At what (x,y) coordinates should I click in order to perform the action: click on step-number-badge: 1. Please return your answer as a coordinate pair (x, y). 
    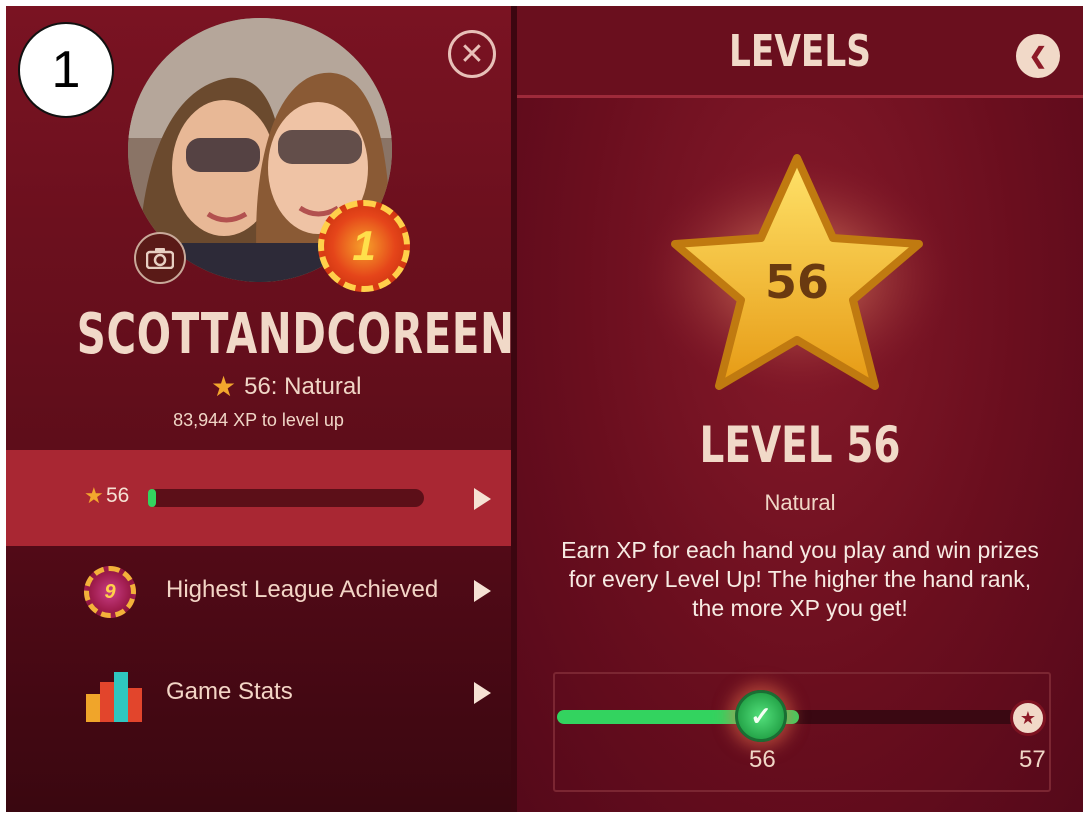
    Looking at the image, I should click on (66, 70).